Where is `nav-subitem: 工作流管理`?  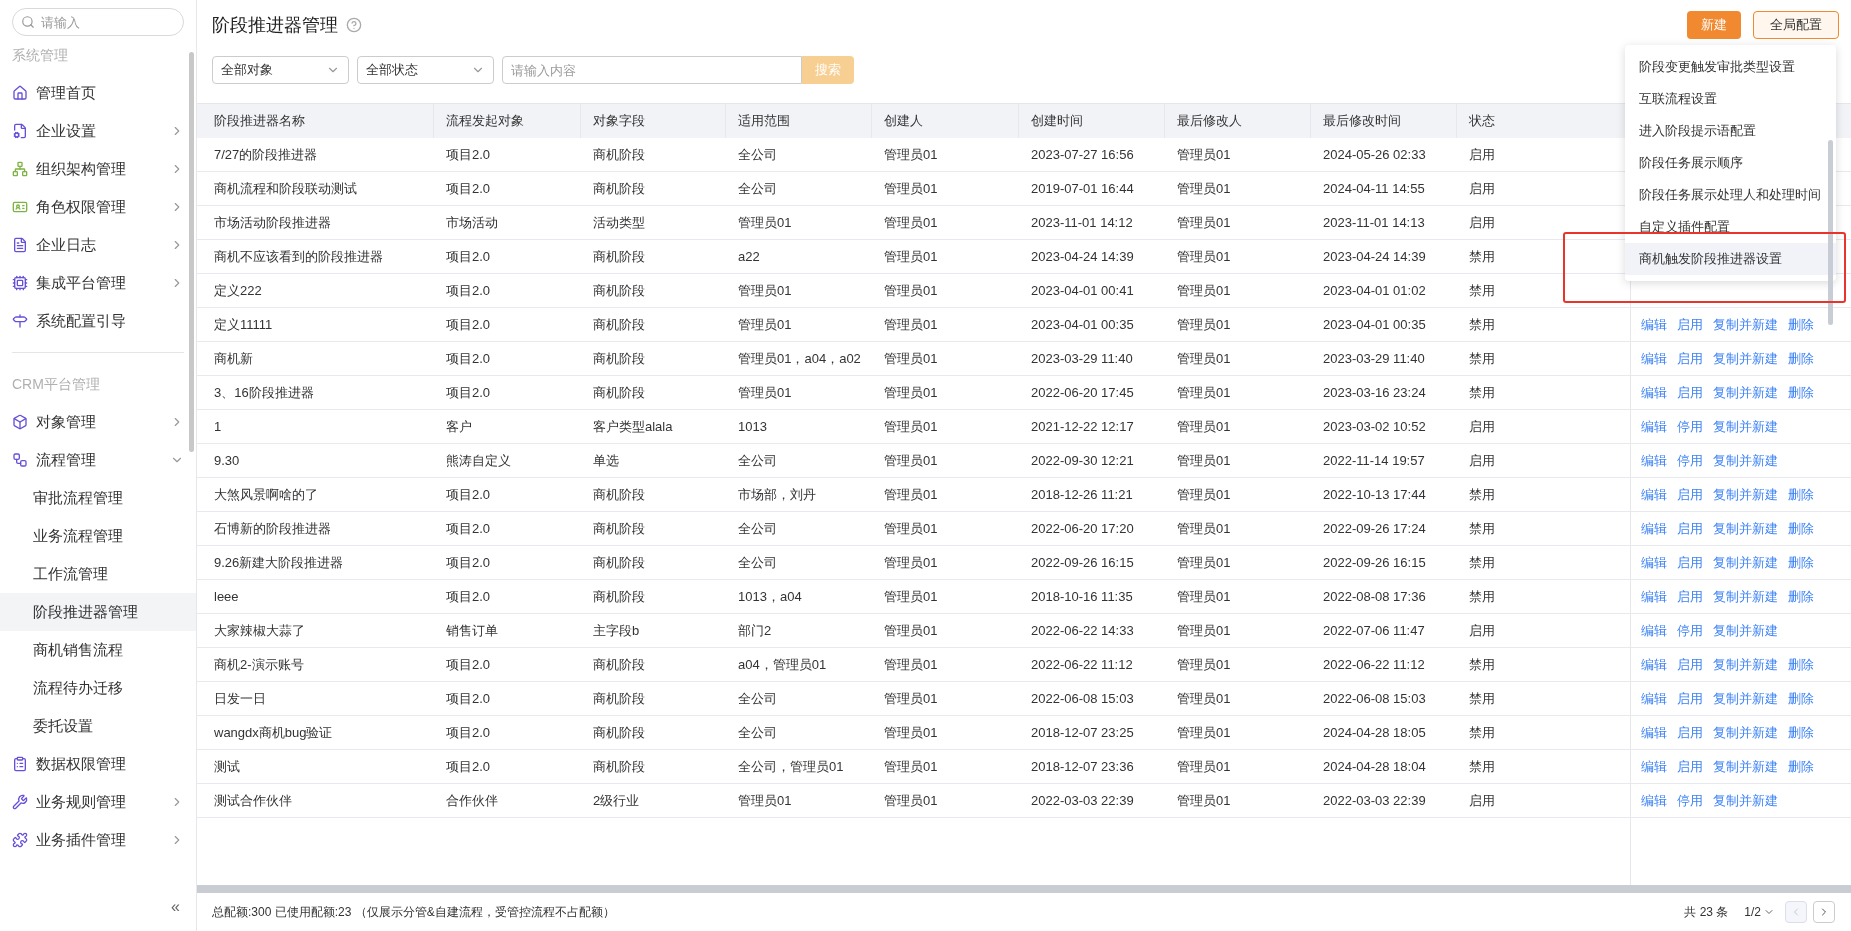
nav-subitem: 工作流管理 is located at coordinates (98, 574).